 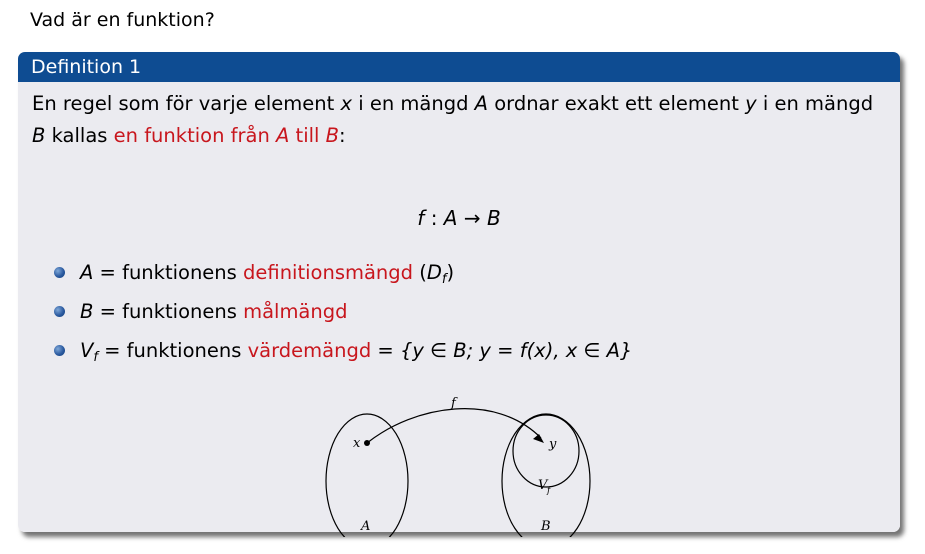 What do you see at coordinates (365, 526) in the screenshot?
I see `label-A: A` at bounding box center [365, 526].